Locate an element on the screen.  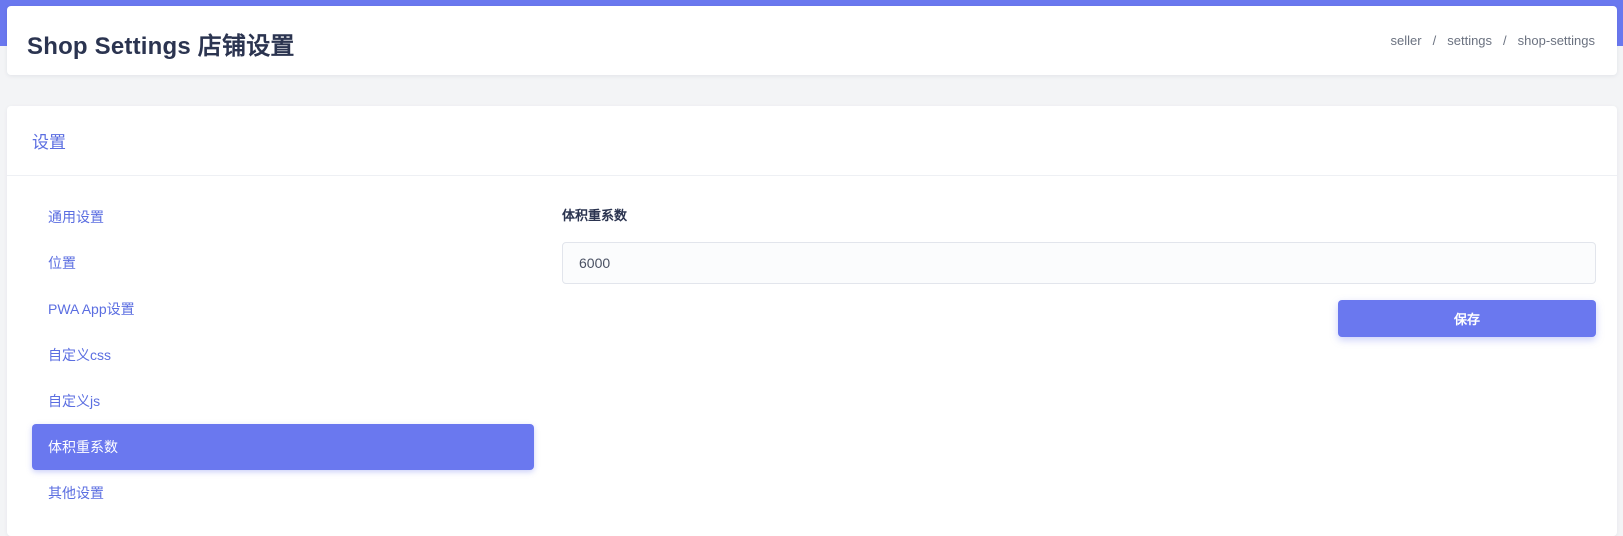
sidebar-item-custom-css: 自定义css is located at coordinates (283, 355).